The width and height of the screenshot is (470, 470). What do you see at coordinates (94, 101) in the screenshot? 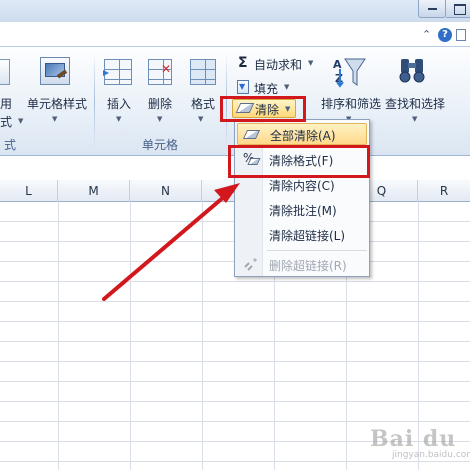
I see `group-separator` at bounding box center [94, 101].